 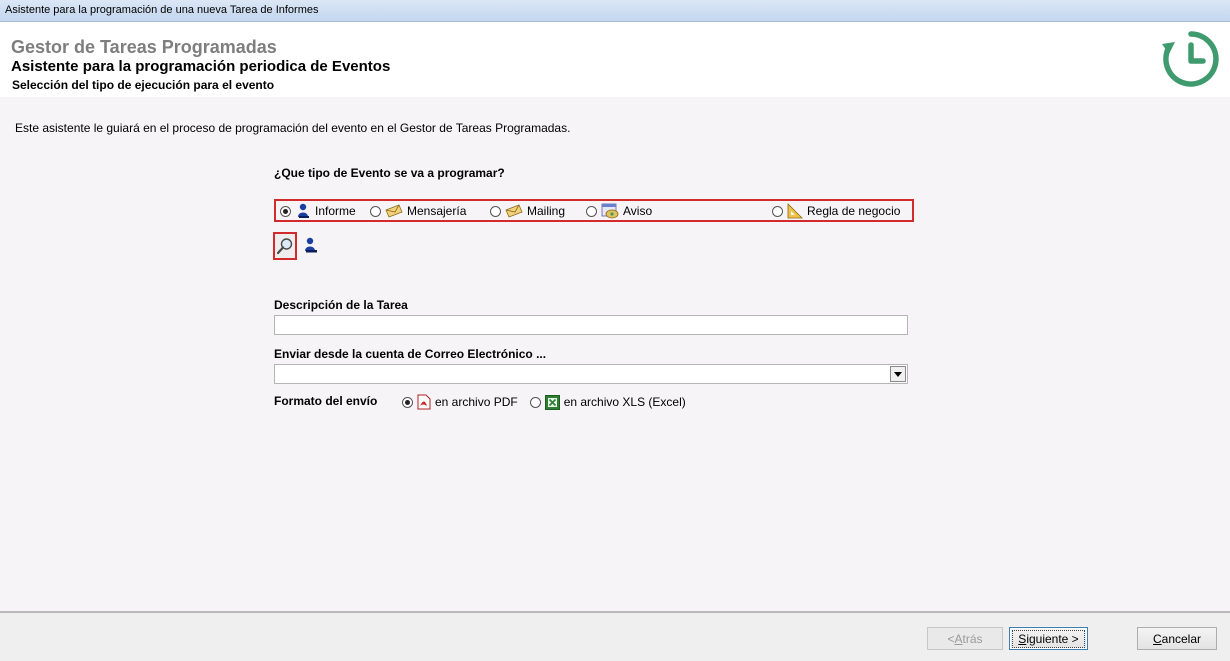 What do you see at coordinates (437, 211) in the screenshot?
I see `option-label: Mensajería` at bounding box center [437, 211].